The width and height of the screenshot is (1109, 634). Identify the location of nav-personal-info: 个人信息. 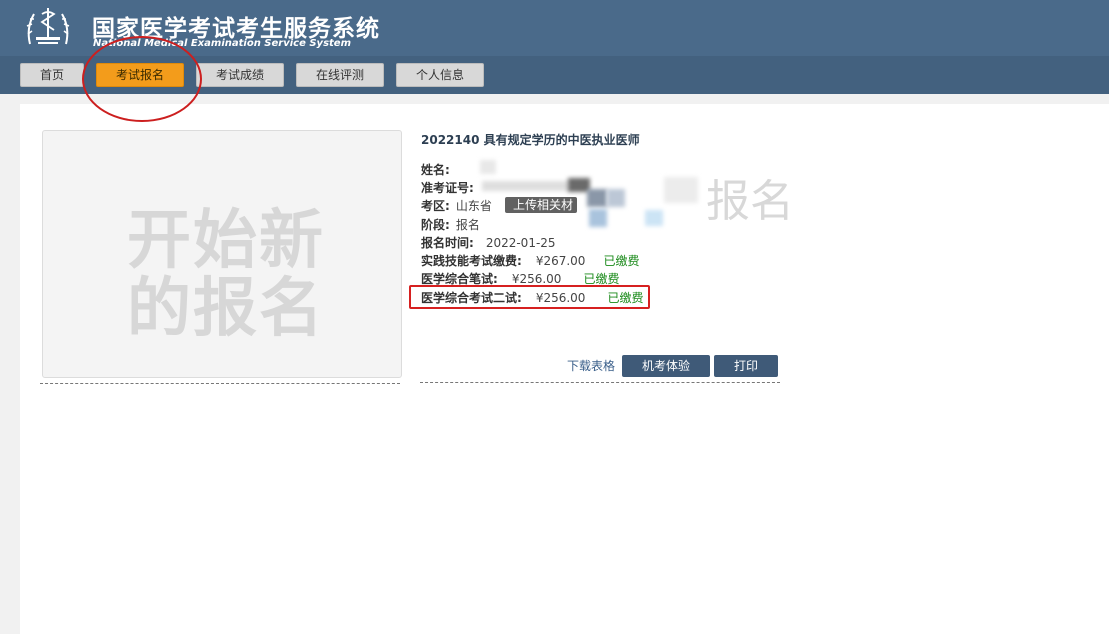
(440, 75).